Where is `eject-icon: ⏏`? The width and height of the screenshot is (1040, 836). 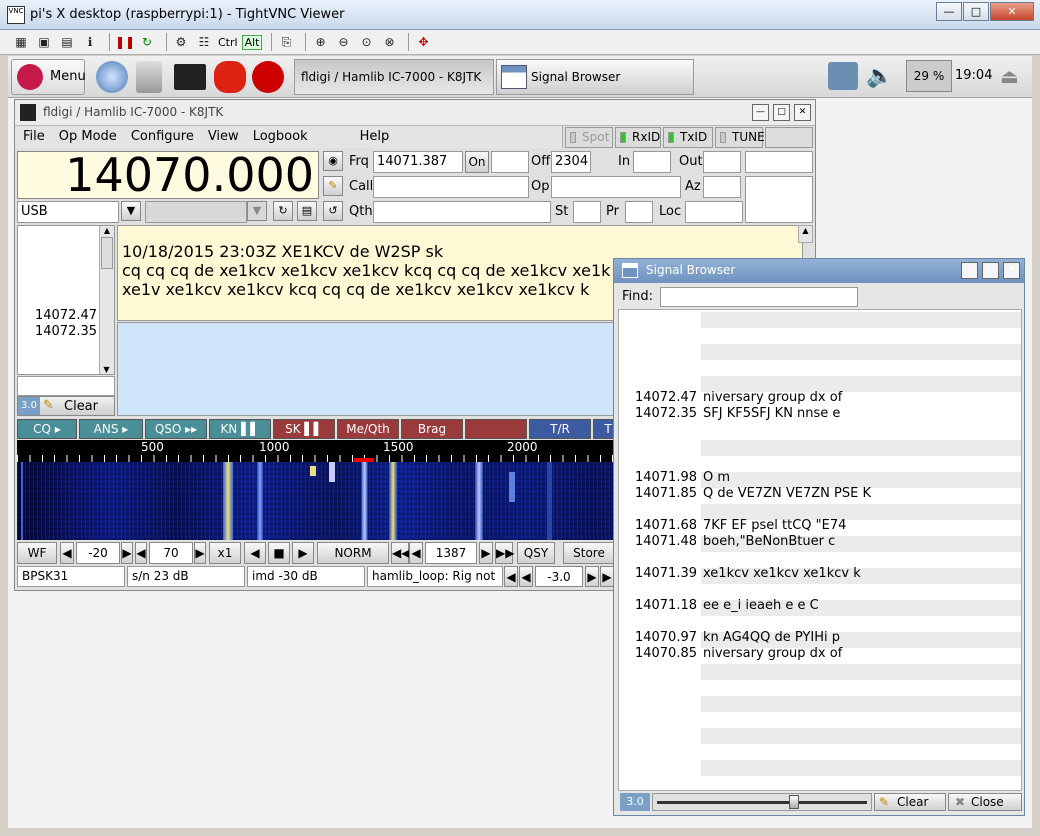 eject-icon: ⏏ is located at coordinates (1009, 76).